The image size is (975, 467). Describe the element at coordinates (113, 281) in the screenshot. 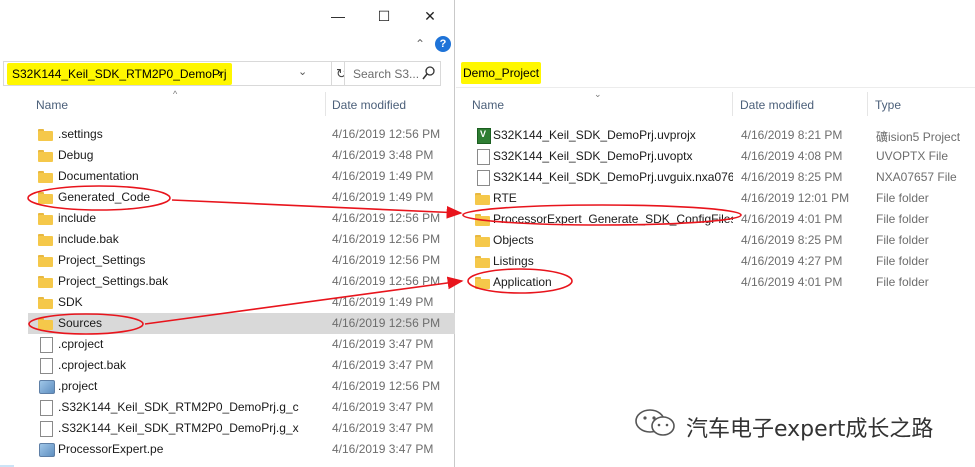

I see `file-name: Project_Settings.bak` at that location.